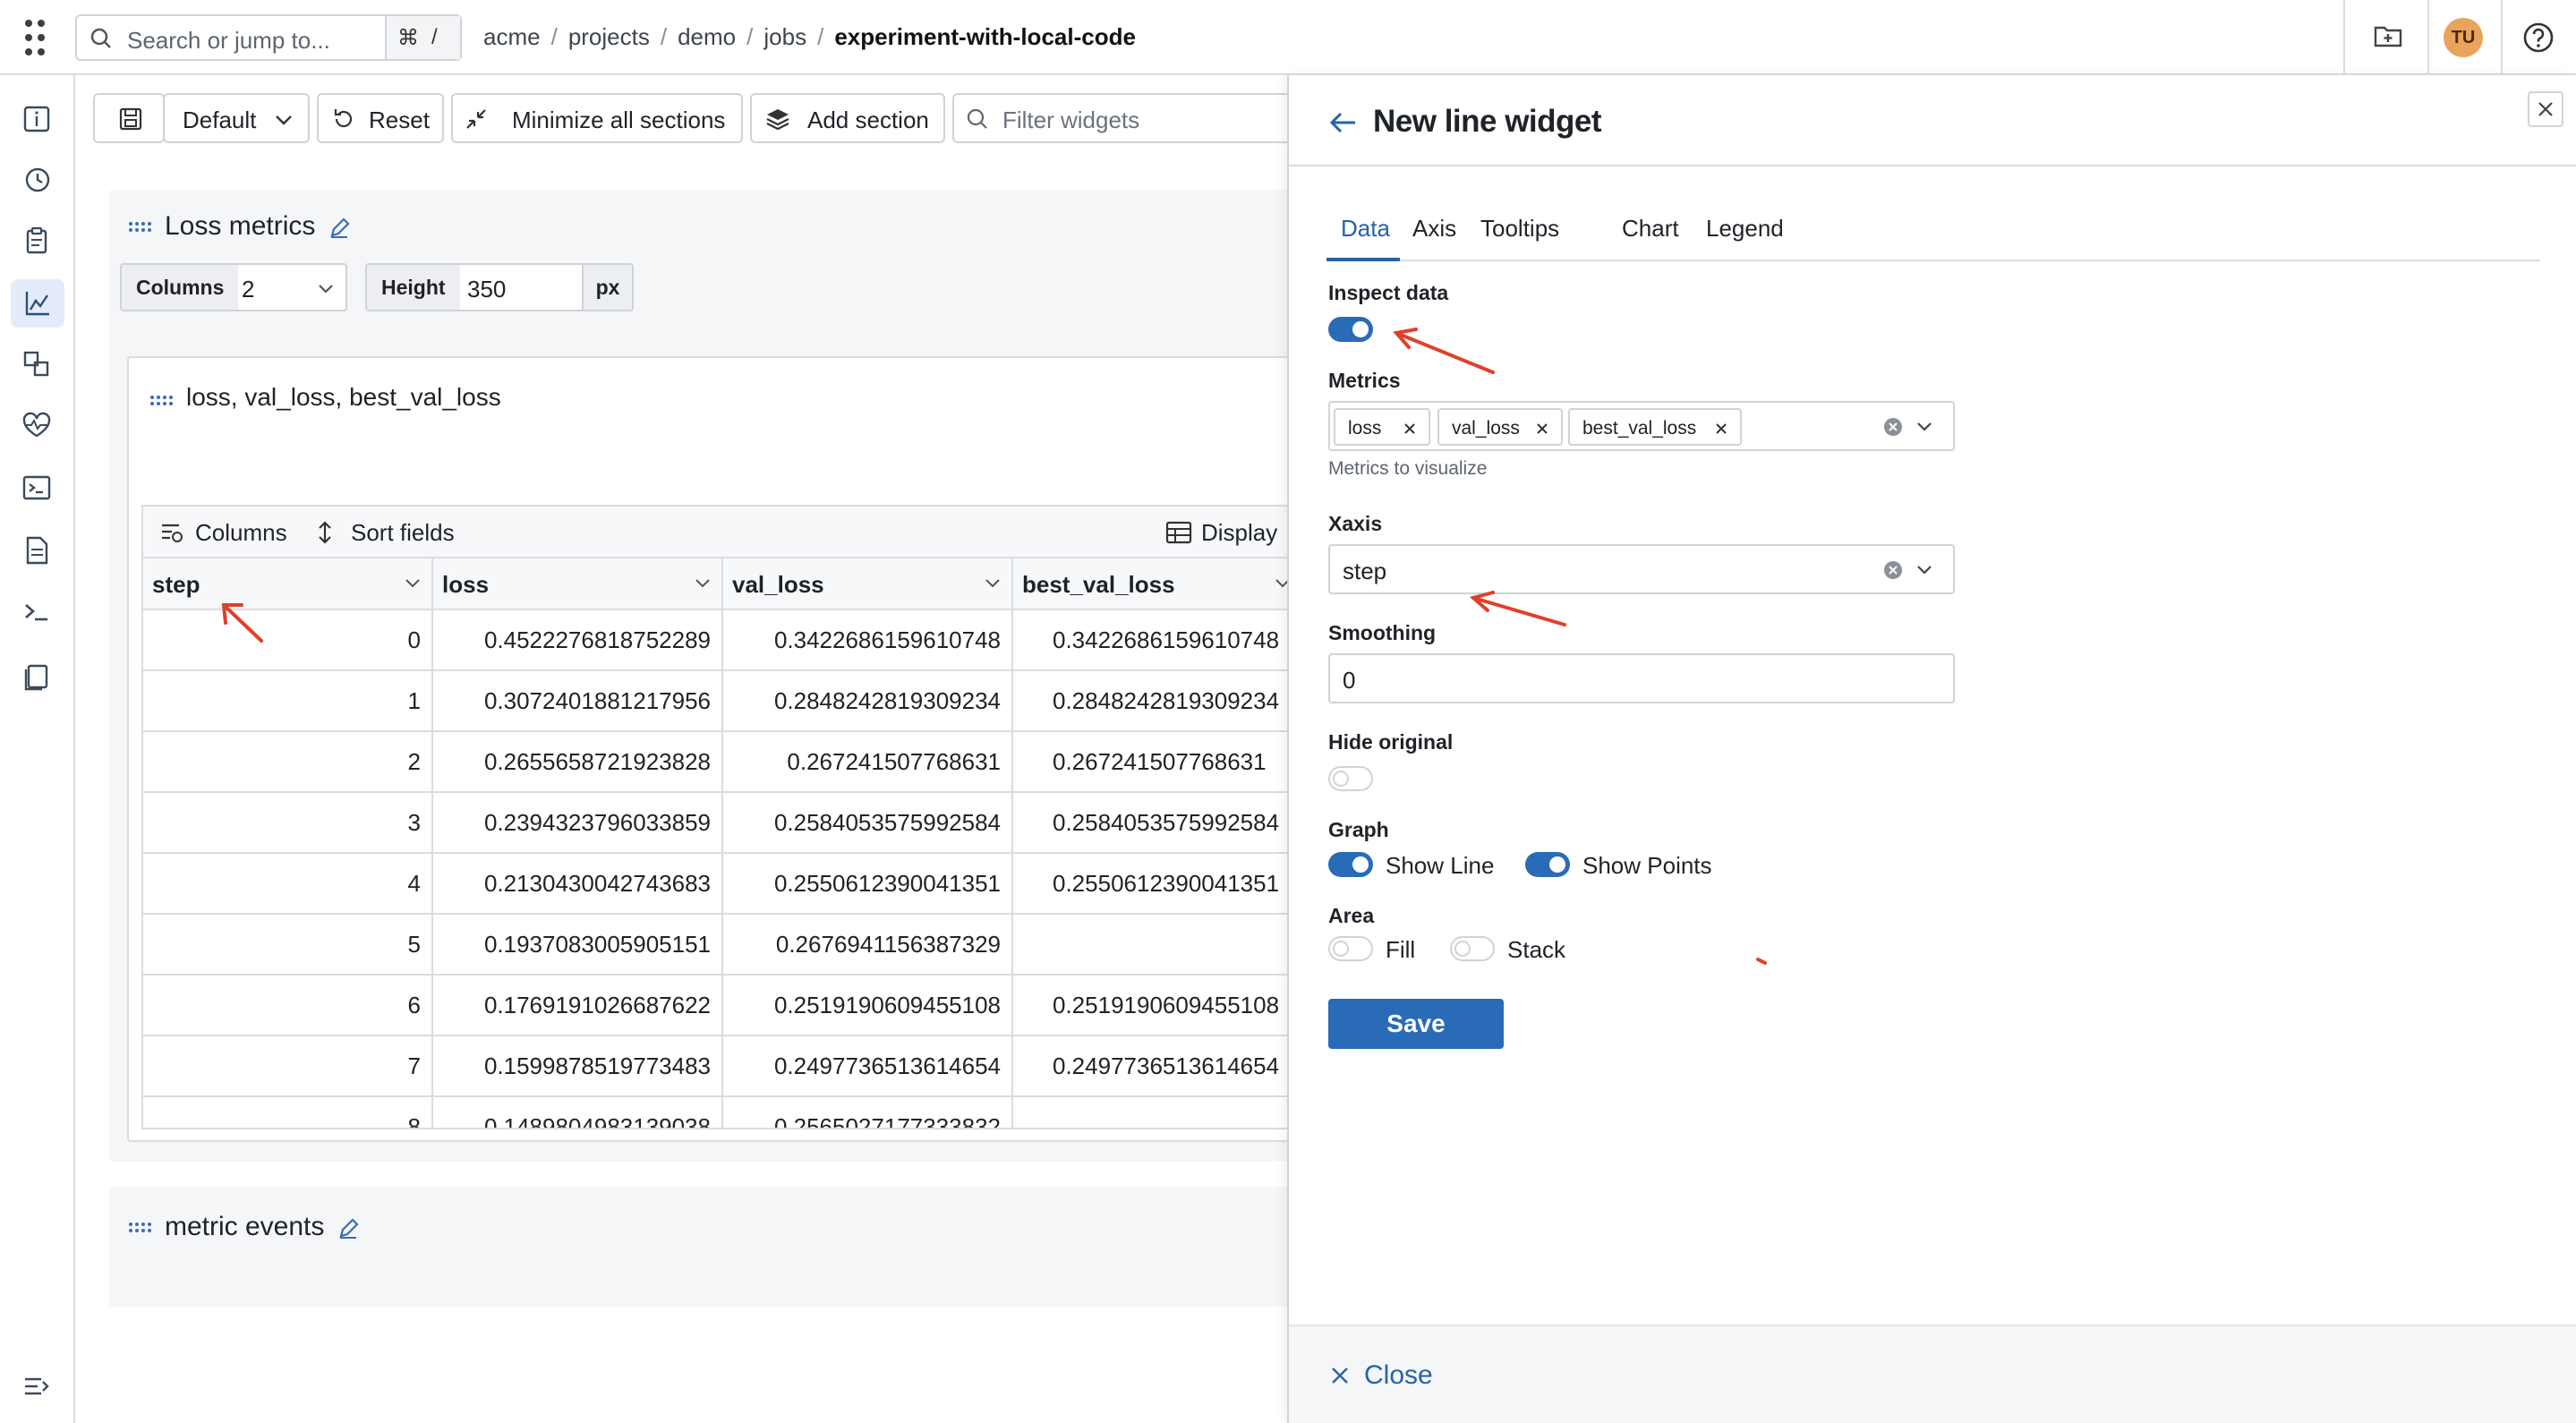  I want to click on breadcrumb-projects: projects, so click(609, 36).